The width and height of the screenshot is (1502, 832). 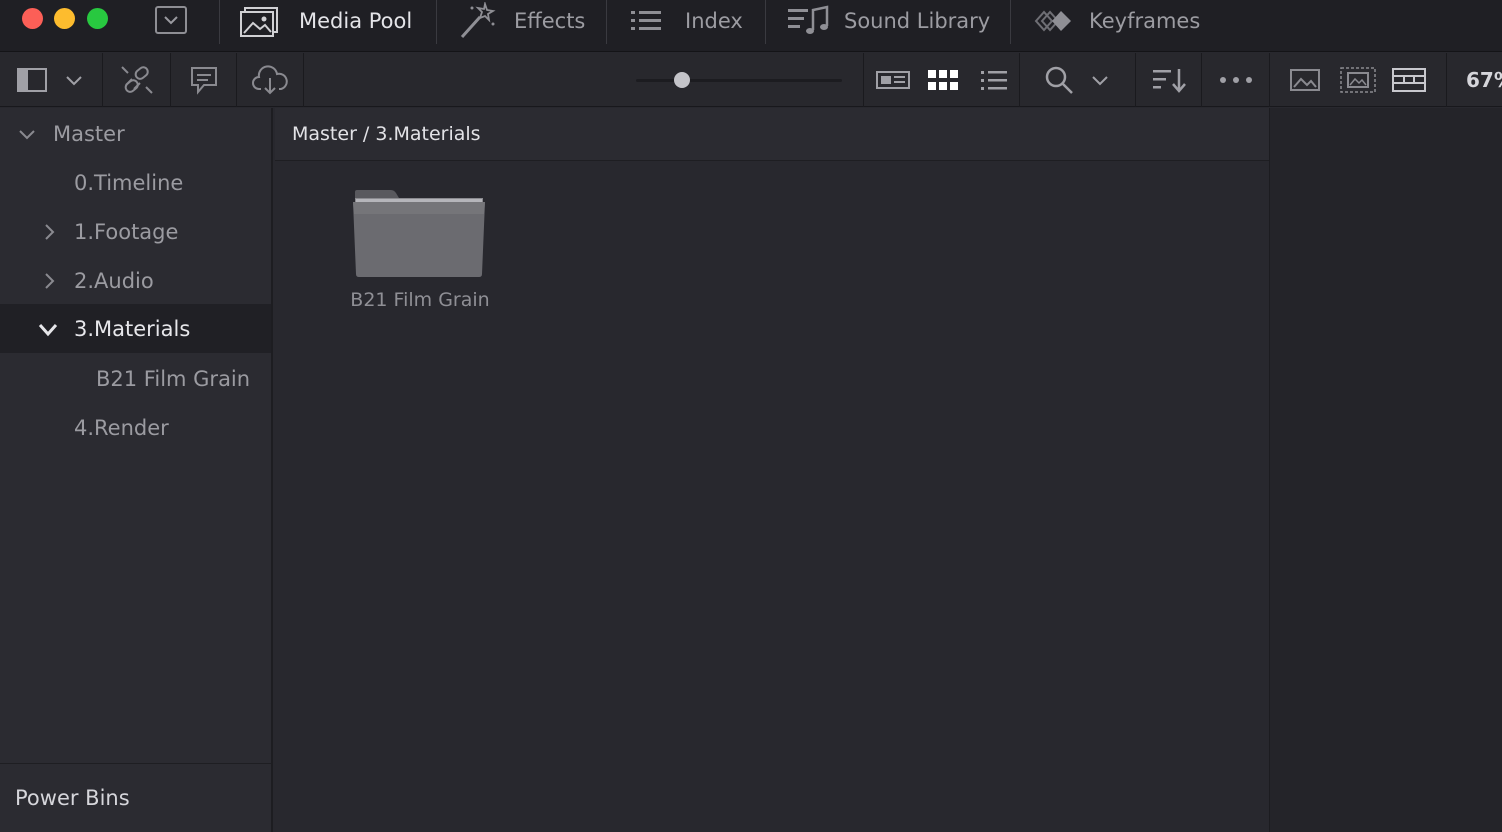 What do you see at coordinates (1053, 21) in the screenshot?
I see `keyframes-icon` at bounding box center [1053, 21].